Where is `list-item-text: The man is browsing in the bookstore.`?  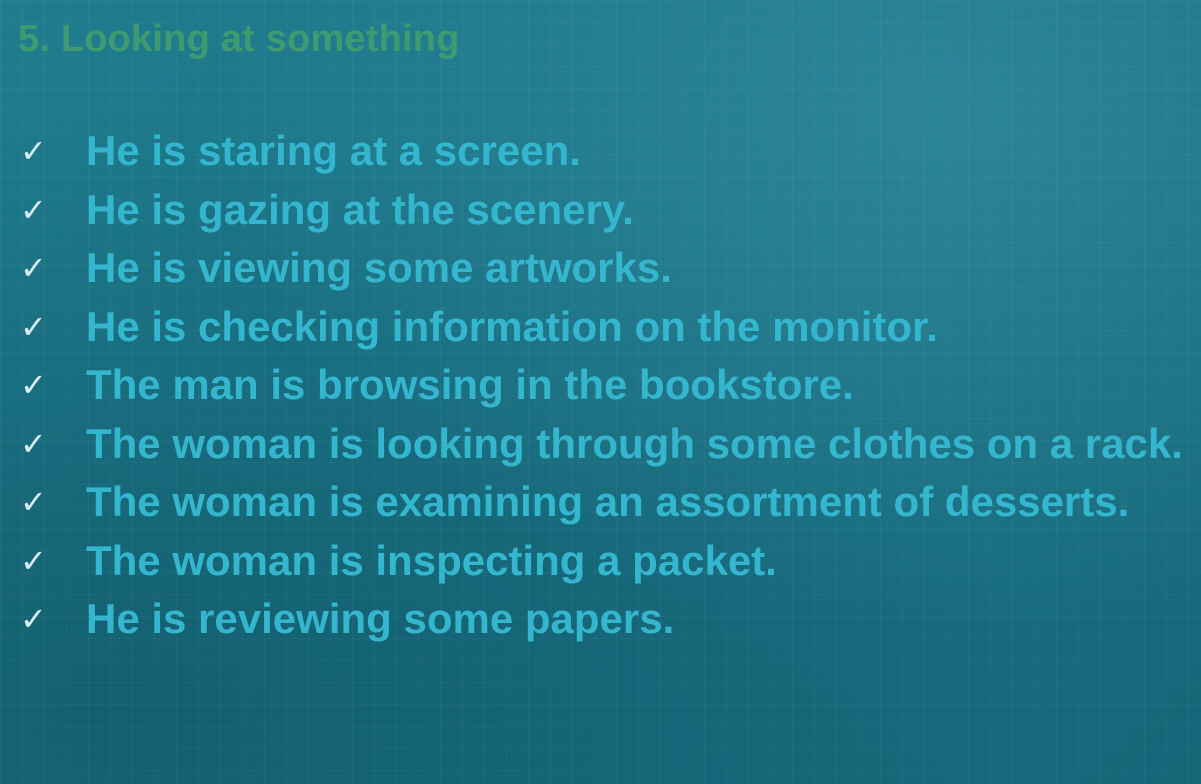
list-item-text: The man is browsing in the bookstore. is located at coordinates (470, 384).